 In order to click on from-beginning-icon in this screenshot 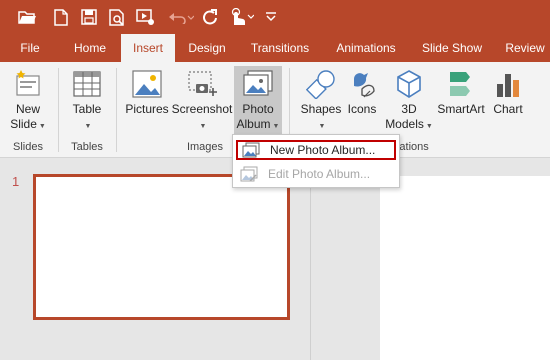, I will do `click(146, 17)`.